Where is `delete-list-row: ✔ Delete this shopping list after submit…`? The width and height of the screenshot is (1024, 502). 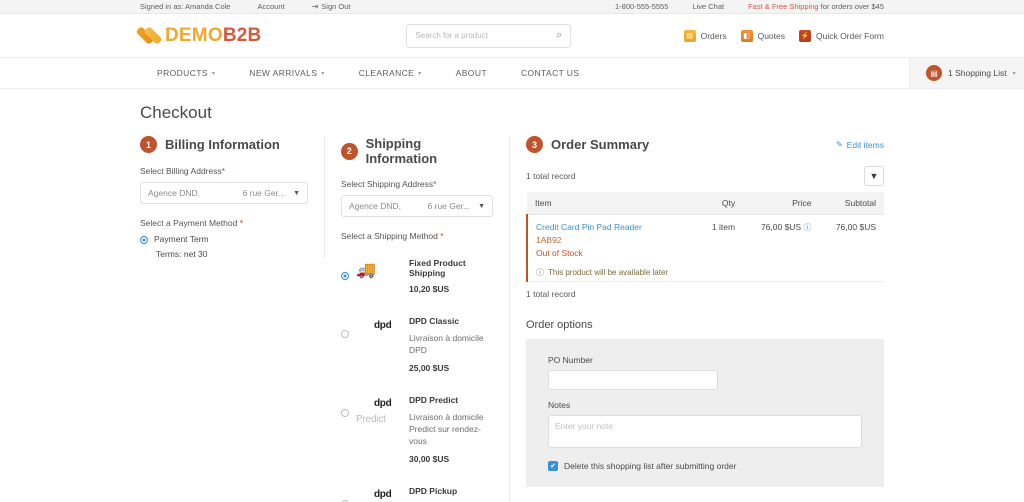 delete-list-row: ✔ Delete this shopping list after submit… is located at coordinates (705, 466).